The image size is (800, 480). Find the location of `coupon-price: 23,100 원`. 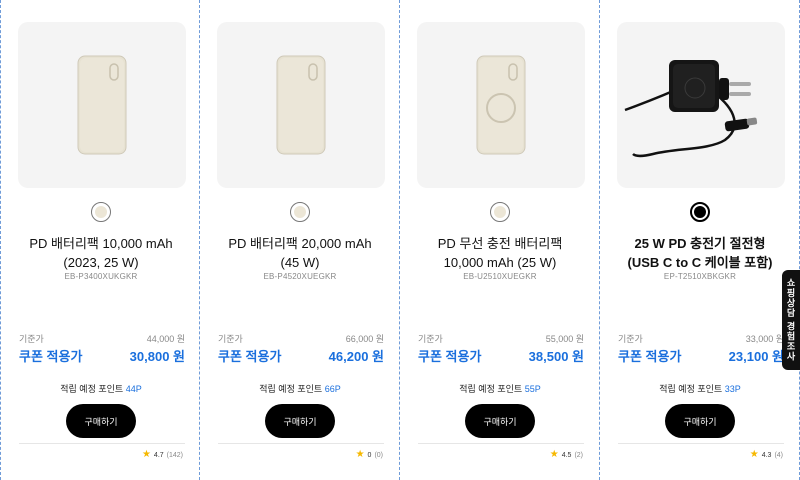

coupon-price: 23,100 원 is located at coordinates (756, 356).